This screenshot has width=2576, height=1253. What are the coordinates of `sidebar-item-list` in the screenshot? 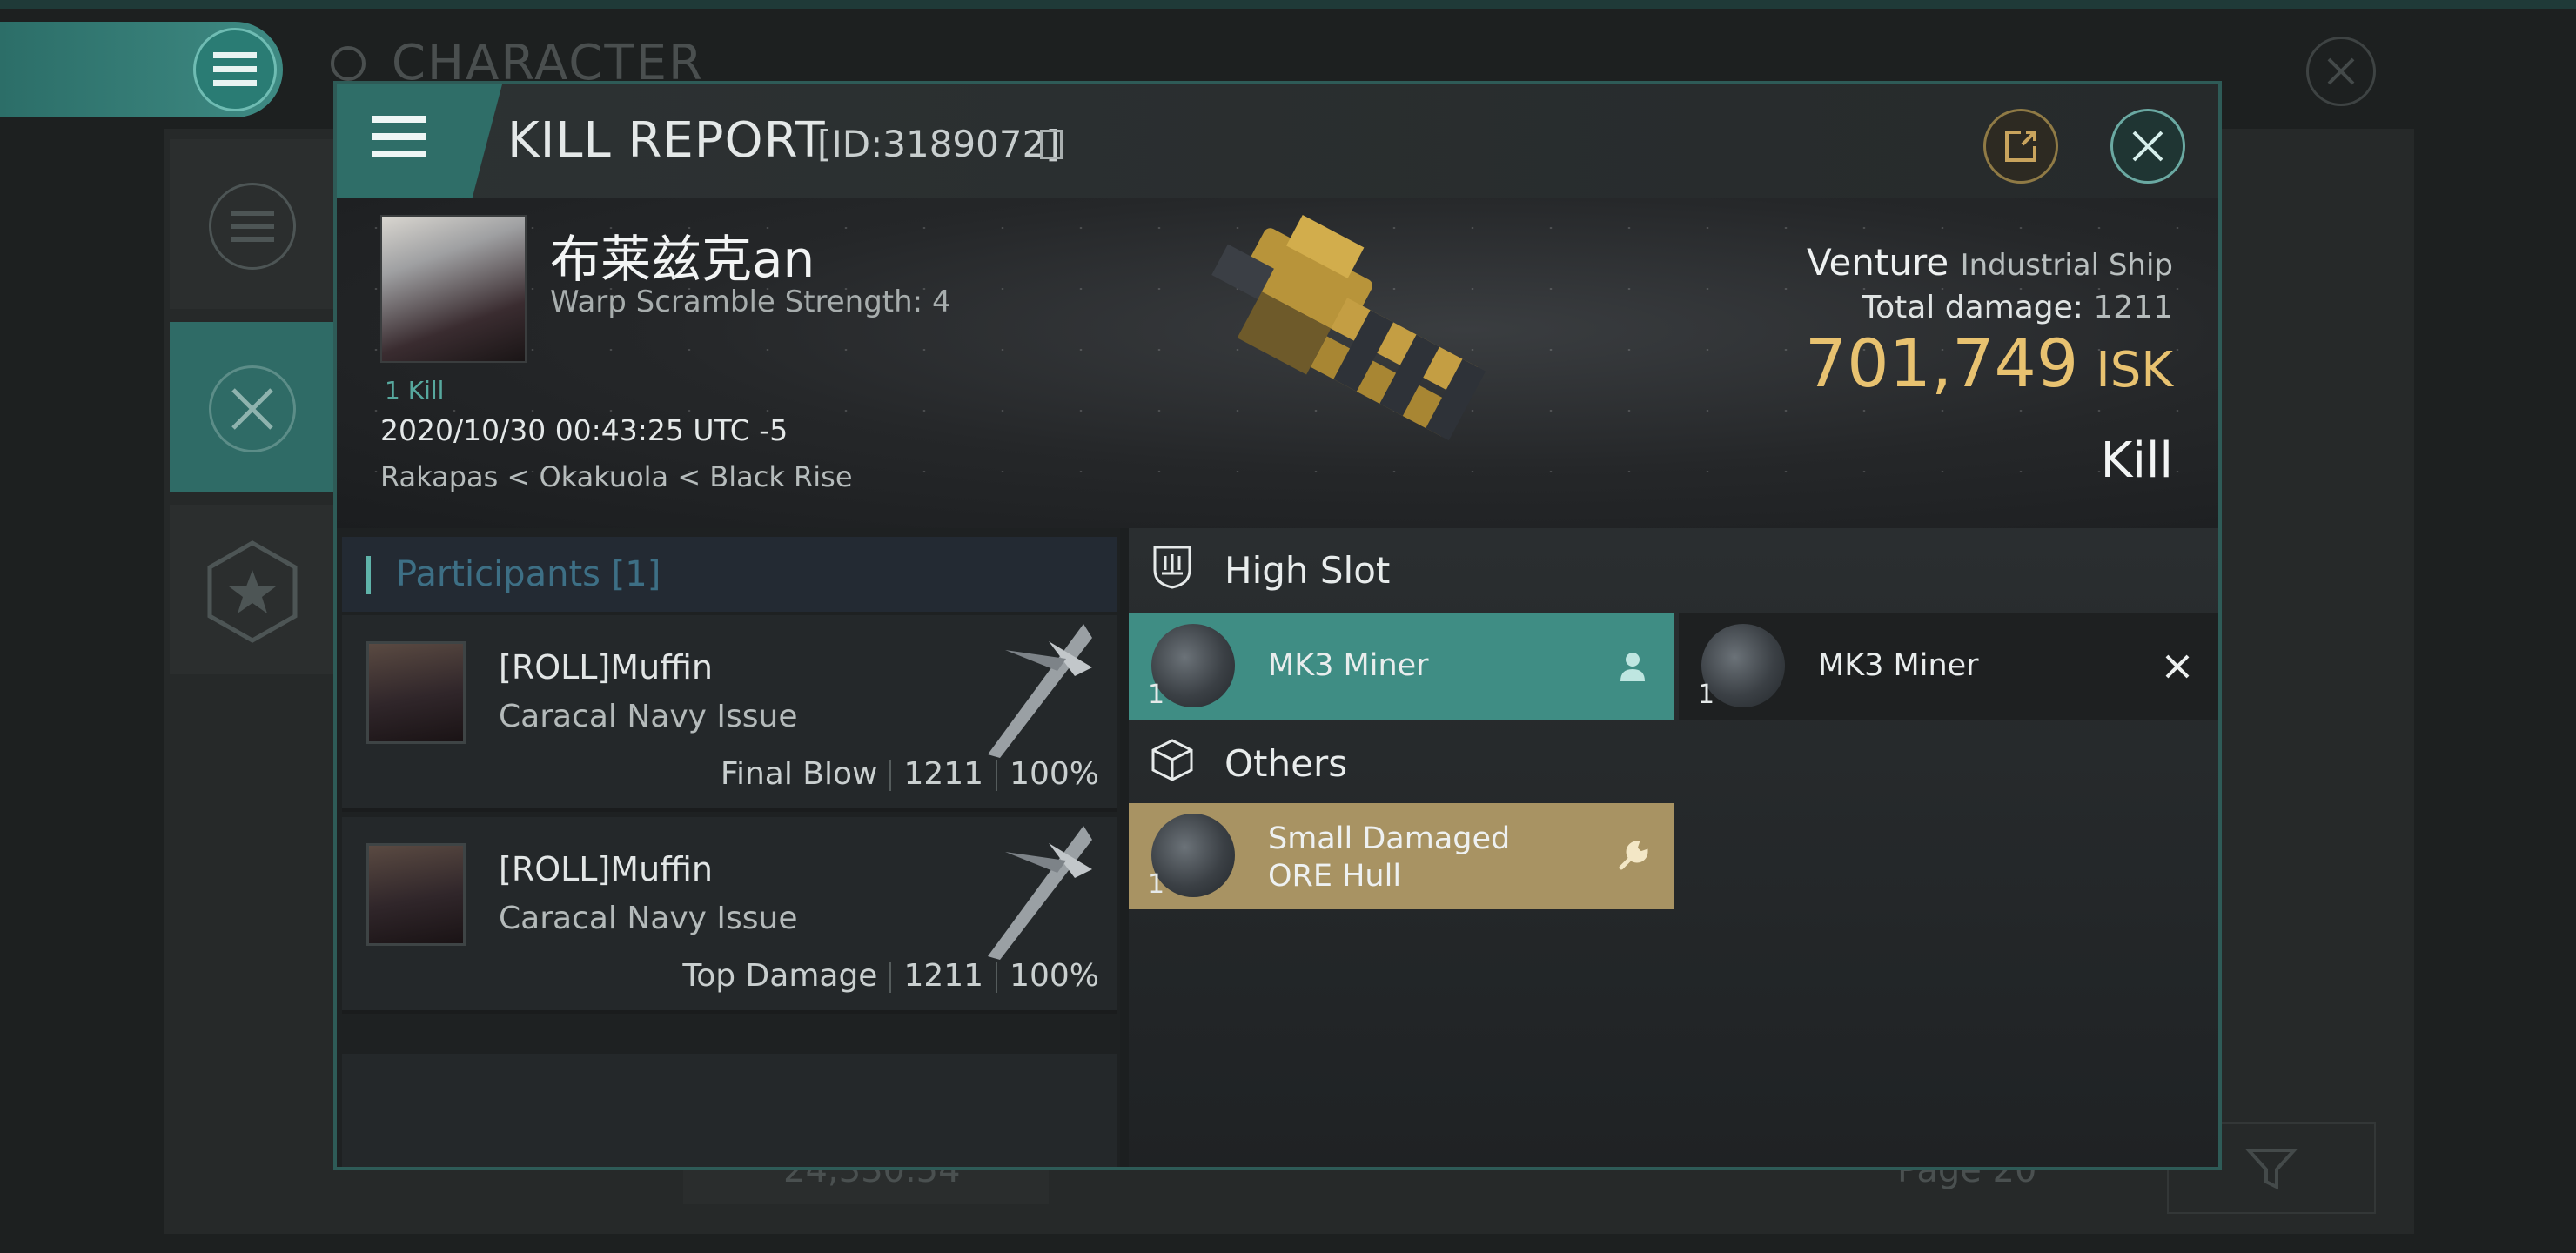 It's located at (252, 224).